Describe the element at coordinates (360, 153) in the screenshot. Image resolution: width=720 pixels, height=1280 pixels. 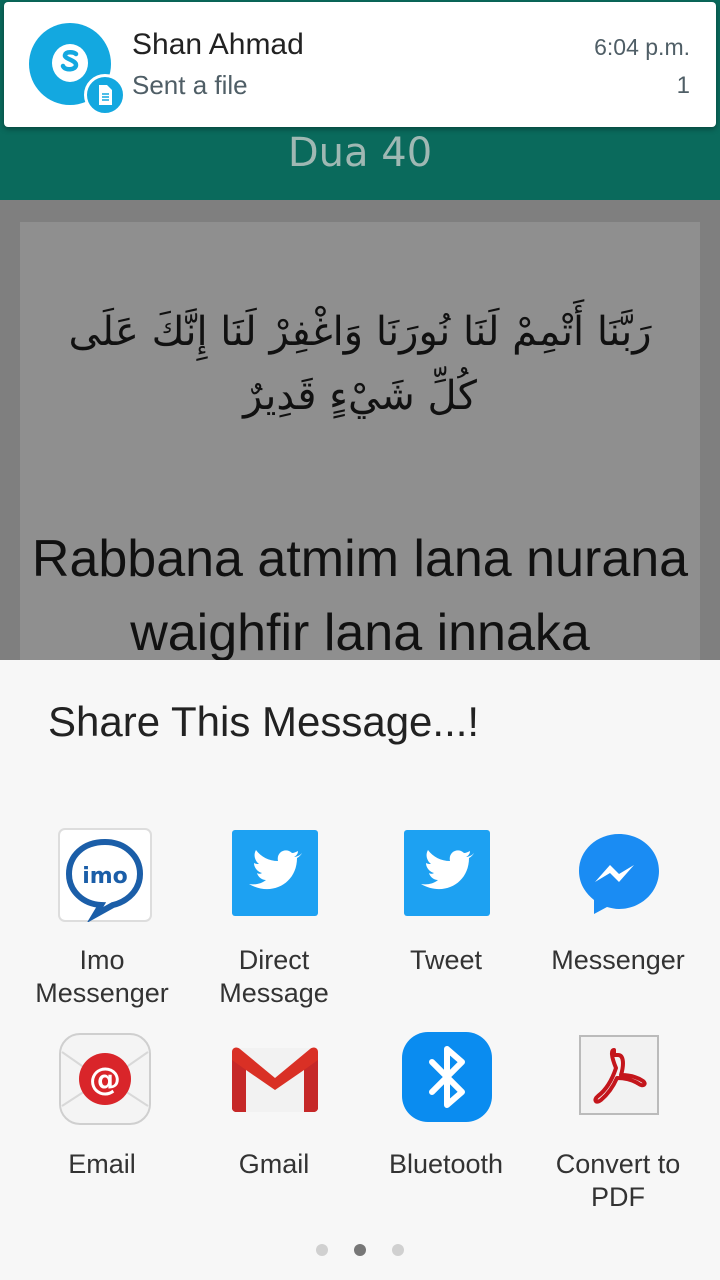
I see `page-title: Dua 40` at that location.